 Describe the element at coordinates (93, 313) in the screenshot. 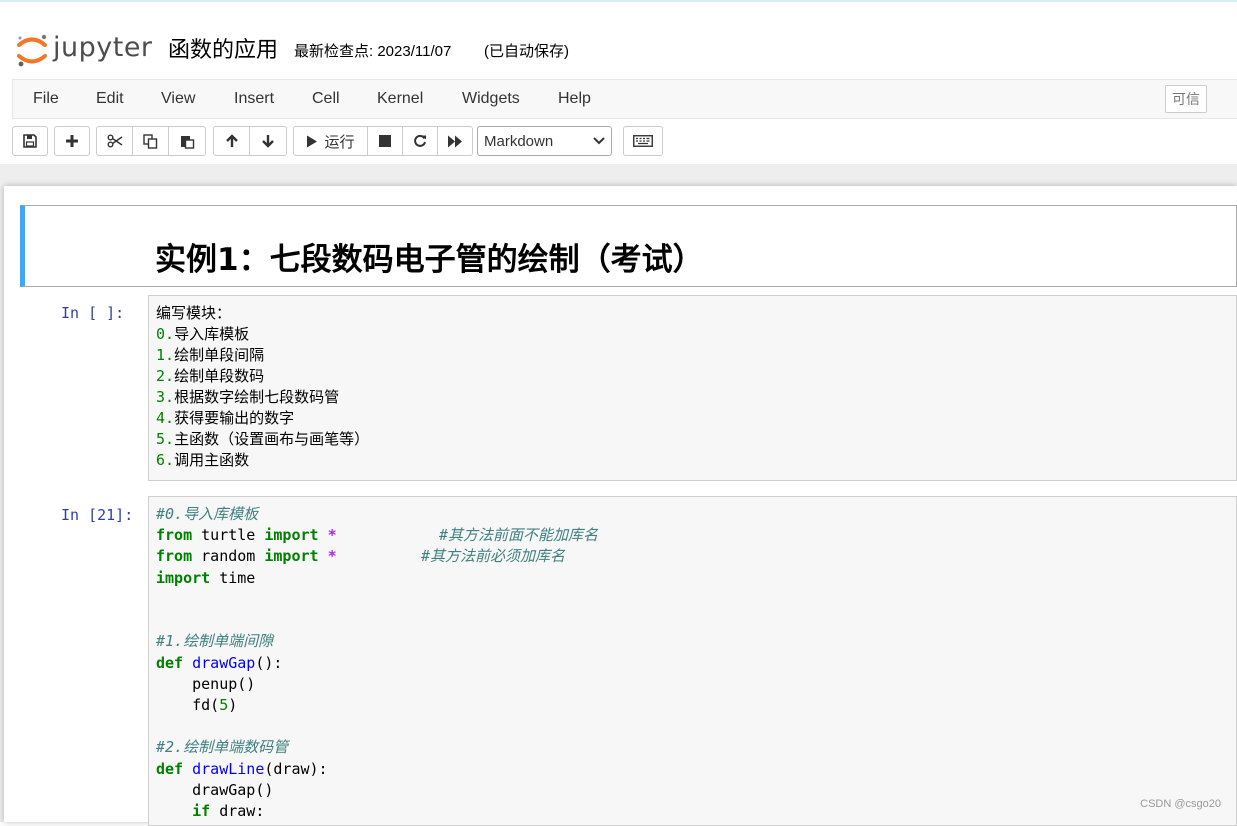

I see `input-prompt: In [ ]:` at that location.